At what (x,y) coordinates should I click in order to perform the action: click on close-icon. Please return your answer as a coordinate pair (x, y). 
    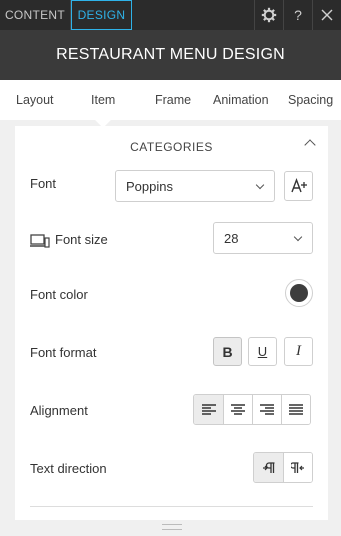
    Looking at the image, I should click on (326, 15).